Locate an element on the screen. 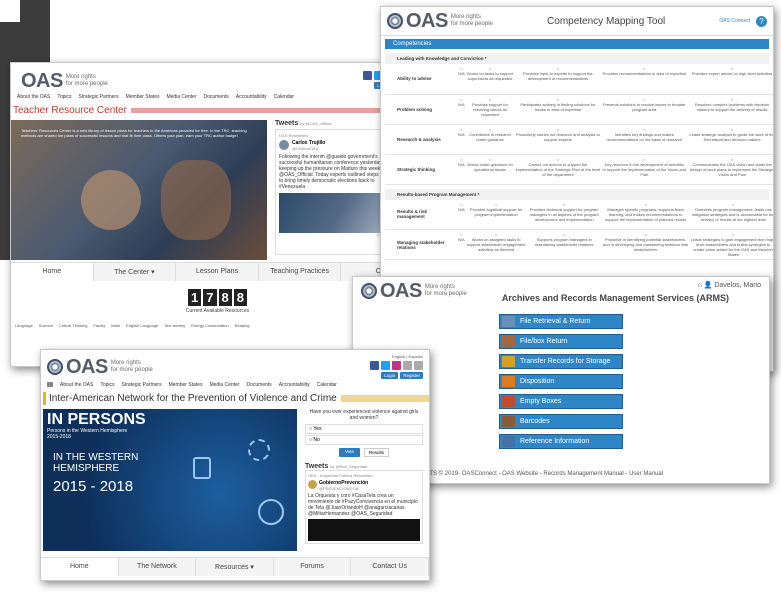 The height and width of the screenshot is (595, 781). box-return-icon is located at coordinates (508, 341).